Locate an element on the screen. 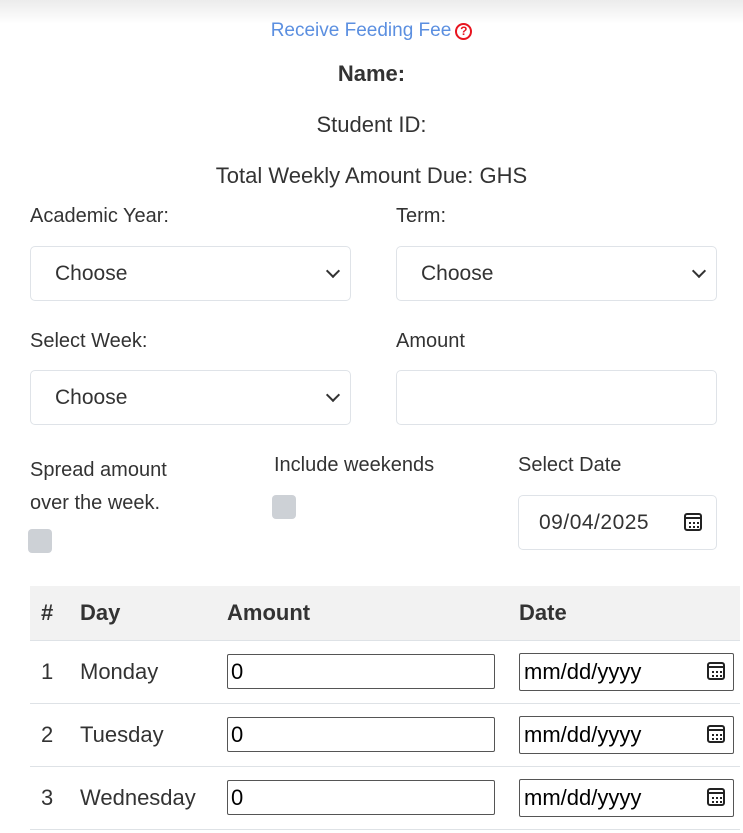 Image resolution: width=743 pixels, height=833 pixels. row-day: Monday is located at coordinates (119, 671).